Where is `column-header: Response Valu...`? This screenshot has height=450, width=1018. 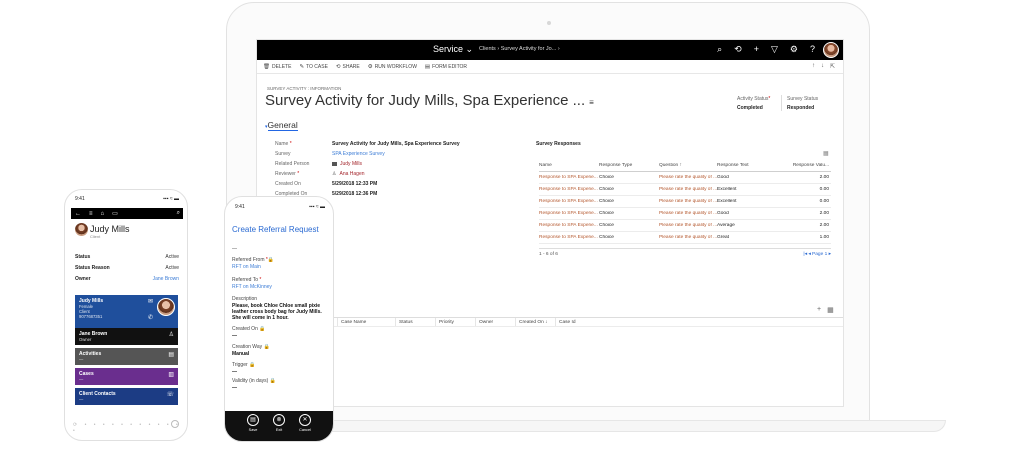
column-header: Response Valu... is located at coordinates (805, 165).